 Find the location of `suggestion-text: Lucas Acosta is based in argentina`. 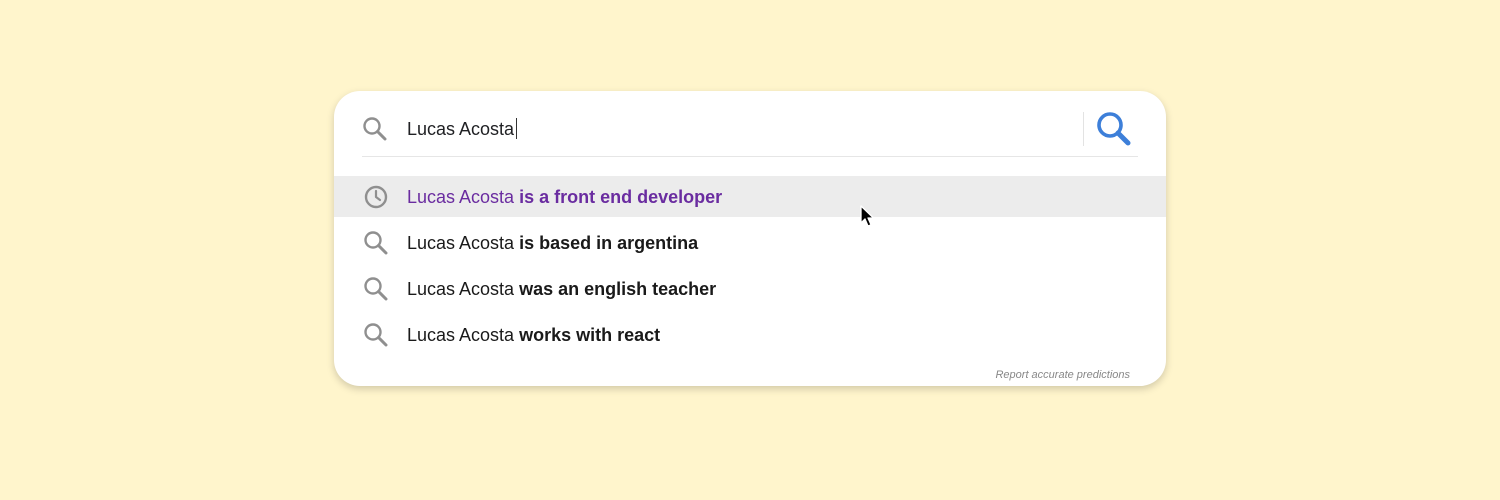

suggestion-text: Lucas Acosta is based in argentina is located at coordinates (552, 243).